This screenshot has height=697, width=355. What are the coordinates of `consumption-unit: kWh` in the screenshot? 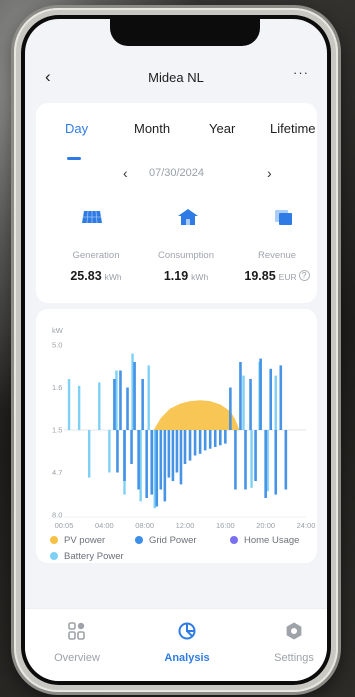 It's located at (200, 277).